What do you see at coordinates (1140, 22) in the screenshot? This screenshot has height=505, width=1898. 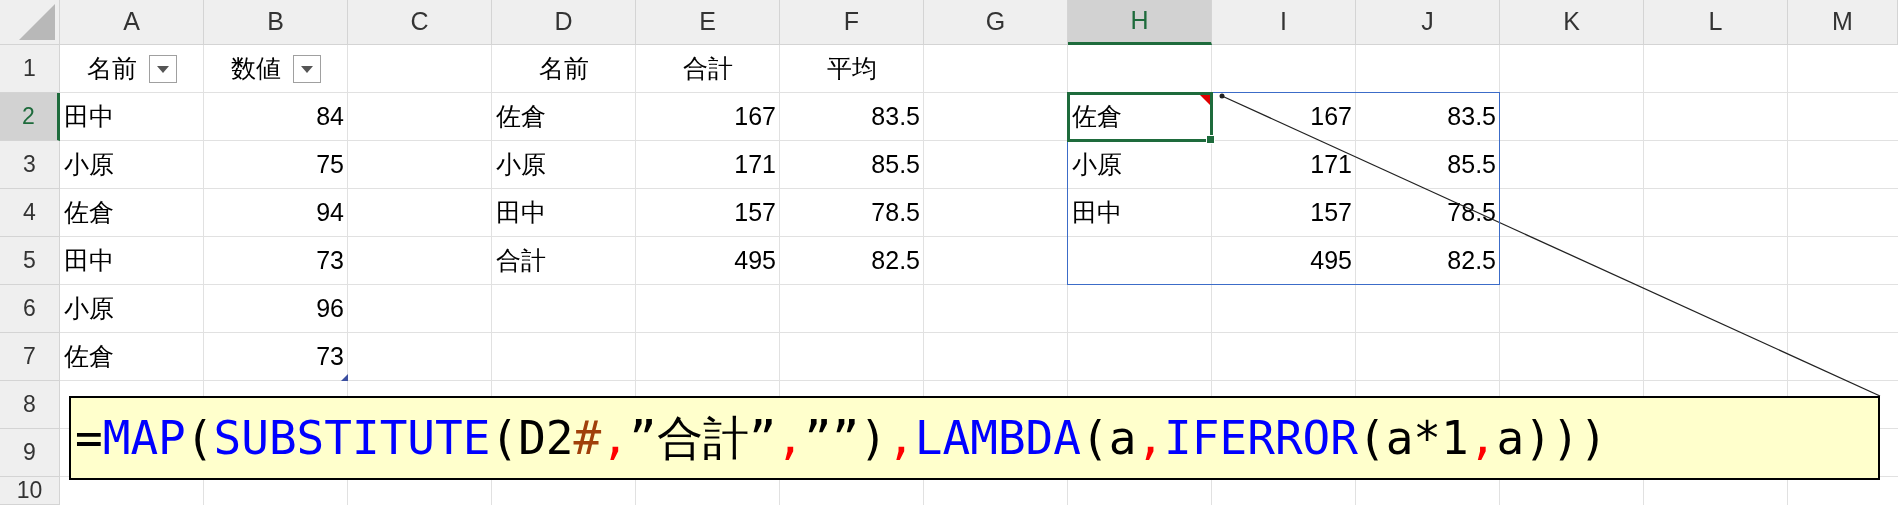 I see `column-header: H` at bounding box center [1140, 22].